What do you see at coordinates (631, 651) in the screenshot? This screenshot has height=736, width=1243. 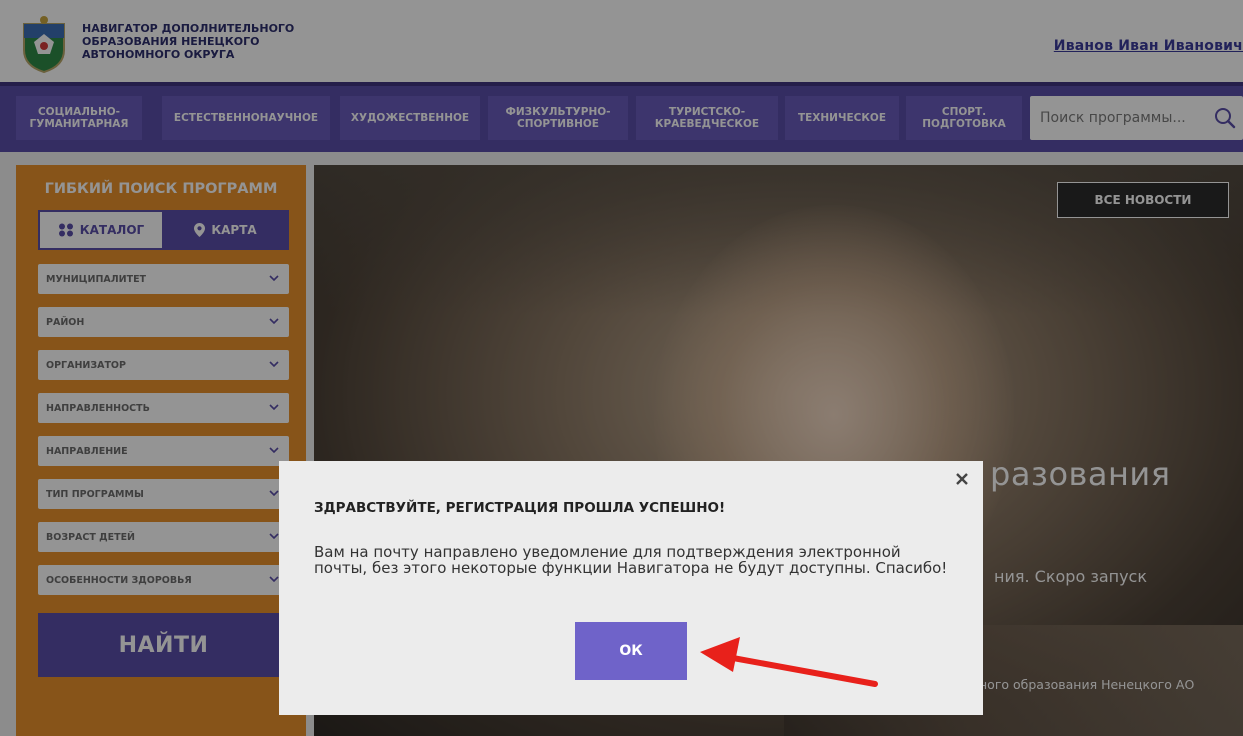 I see `ok-button: ОК` at bounding box center [631, 651].